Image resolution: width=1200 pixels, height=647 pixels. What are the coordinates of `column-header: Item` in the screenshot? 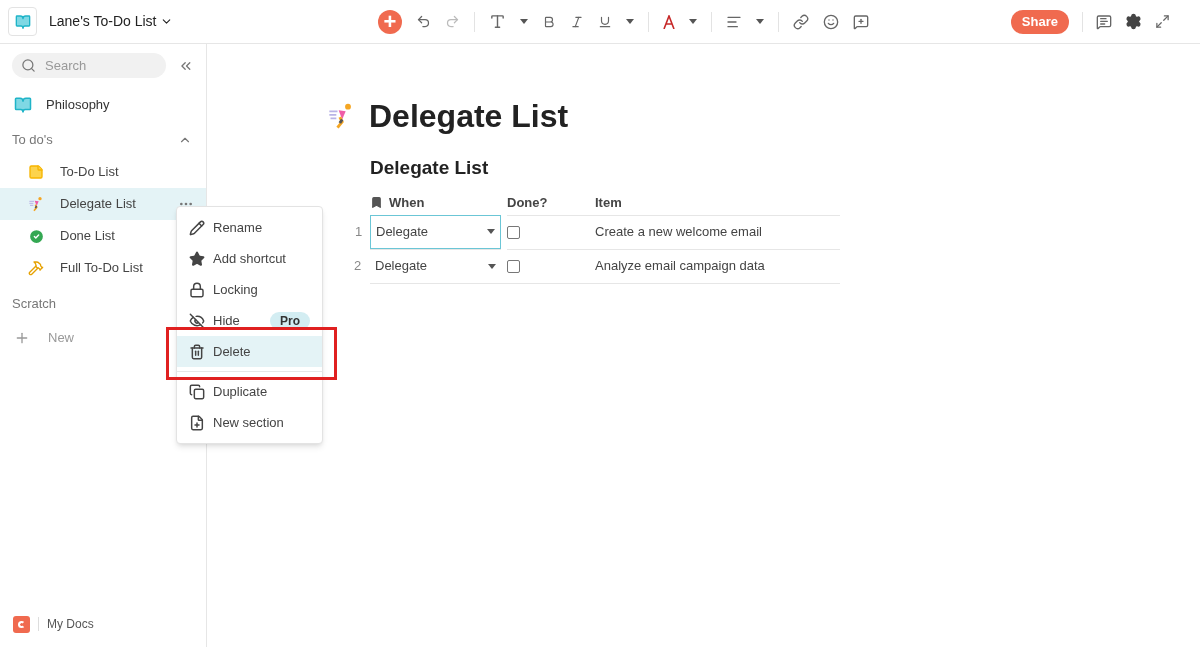 It's located at (608, 202).